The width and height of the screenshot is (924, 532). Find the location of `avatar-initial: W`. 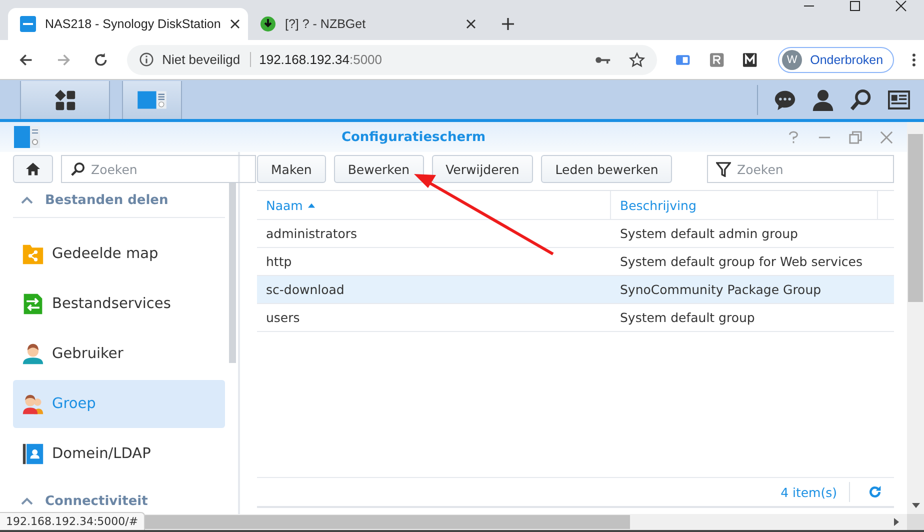

avatar-initial: W is located at coordinates (792, 60).